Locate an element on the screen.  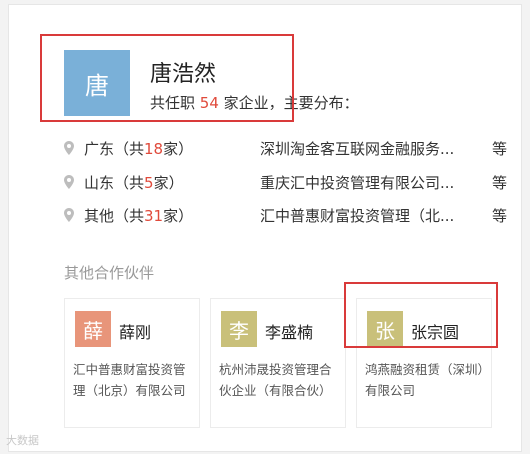
highlight-box-person is located at coordinates (167, 78).